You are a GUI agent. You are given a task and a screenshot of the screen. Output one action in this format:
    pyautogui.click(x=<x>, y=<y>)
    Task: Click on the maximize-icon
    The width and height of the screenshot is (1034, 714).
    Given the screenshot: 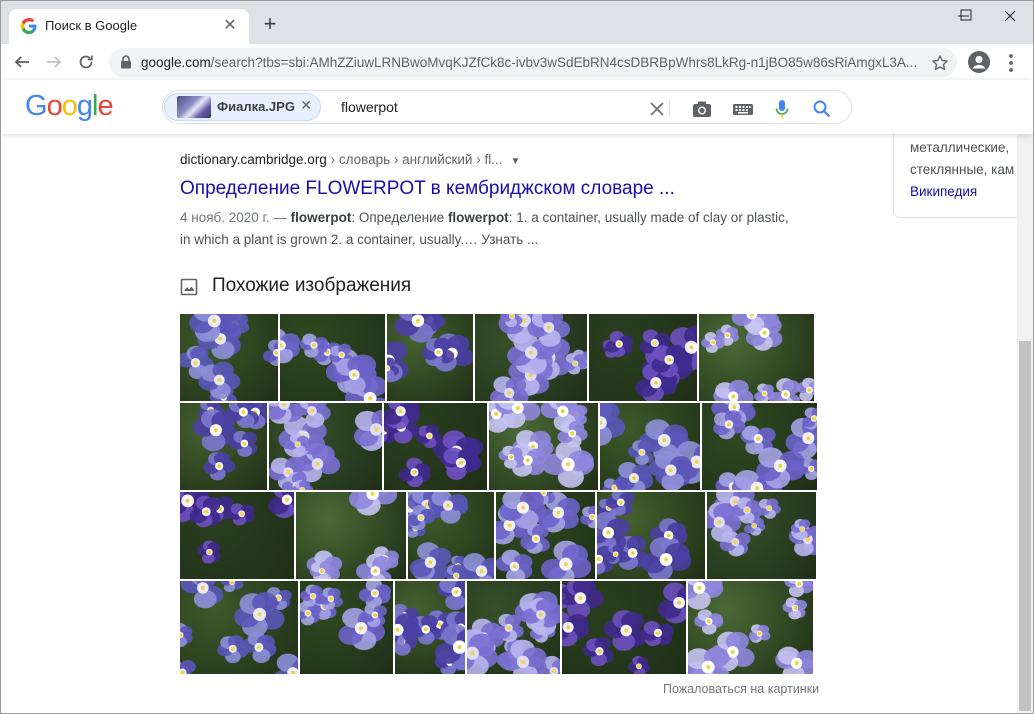 What is the action you would take?
    pyautogui.click(x=966, y=15)
    